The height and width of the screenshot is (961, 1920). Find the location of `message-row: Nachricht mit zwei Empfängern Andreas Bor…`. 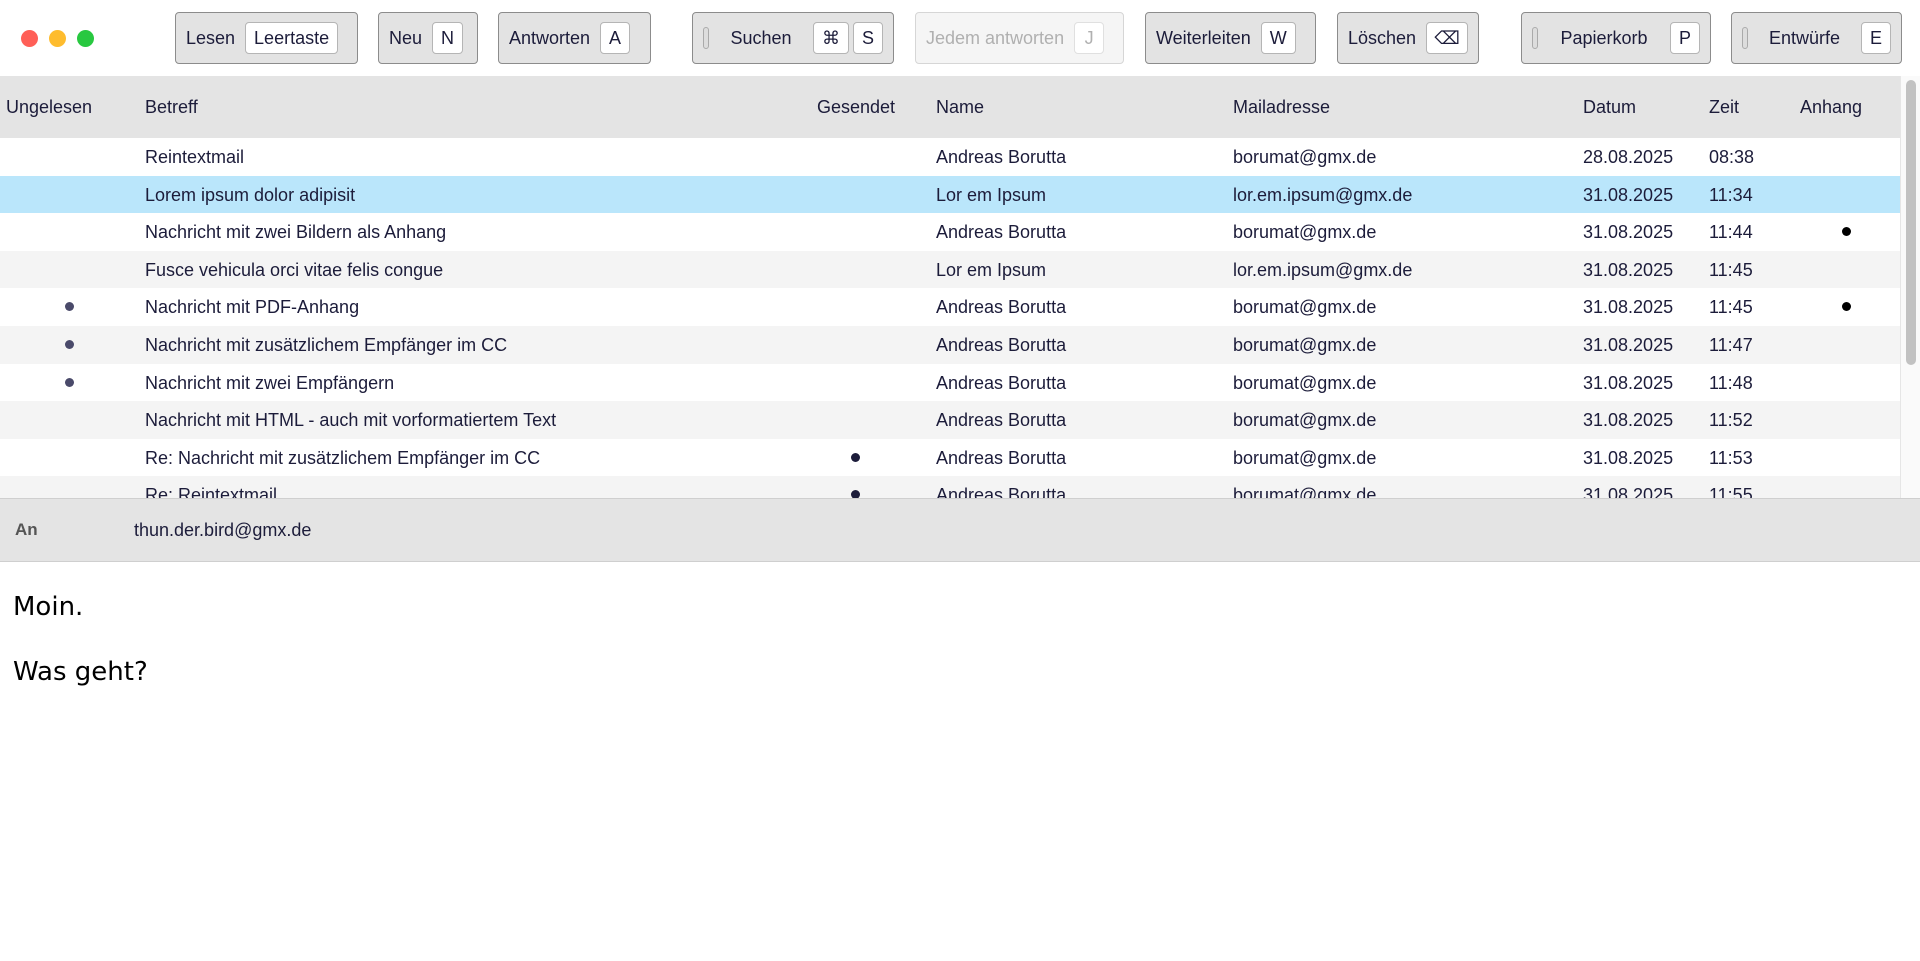

message-row: Nachricht mit zwei Empfängern Andreas Bor… is located at coordinates (950, 383).